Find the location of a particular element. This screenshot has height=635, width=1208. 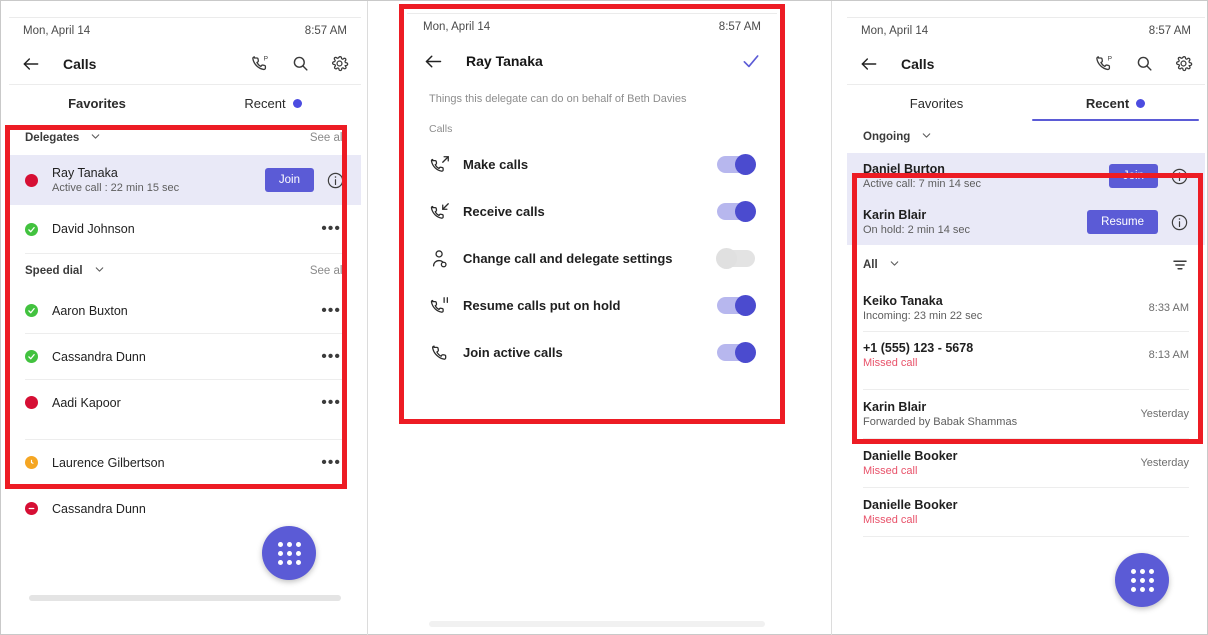

list-item: Aaron Buxton ••• is located at coordinates (185, 310).